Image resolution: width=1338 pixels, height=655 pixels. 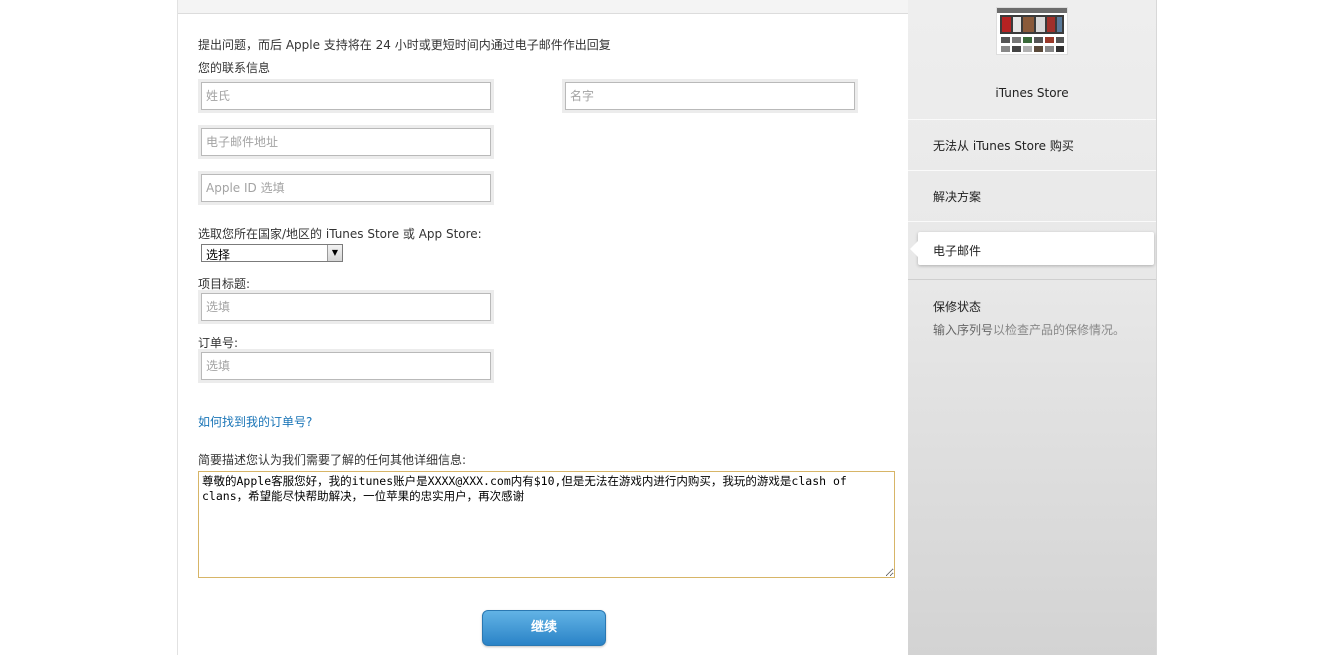 What do you see at coordinates (272, 253) in the screenshot?
I see `country-select: 选择 ▼` at bounding box center [272, 253].